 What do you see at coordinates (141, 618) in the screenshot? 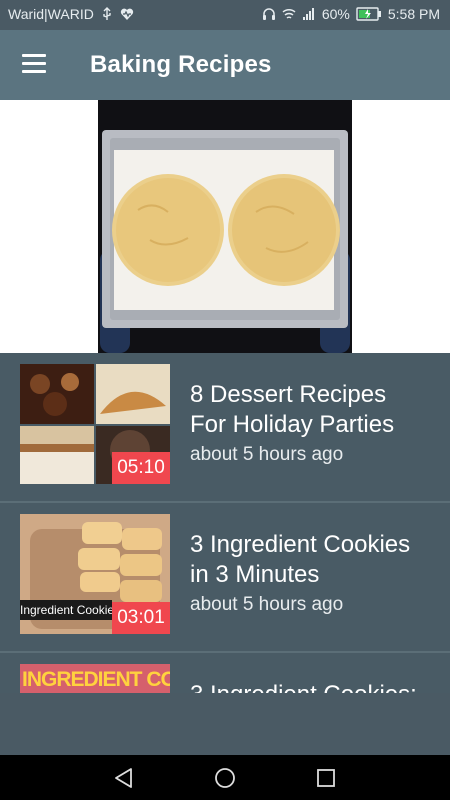
I see `duration-badge: 03:01` at bounding box center [141, 618].